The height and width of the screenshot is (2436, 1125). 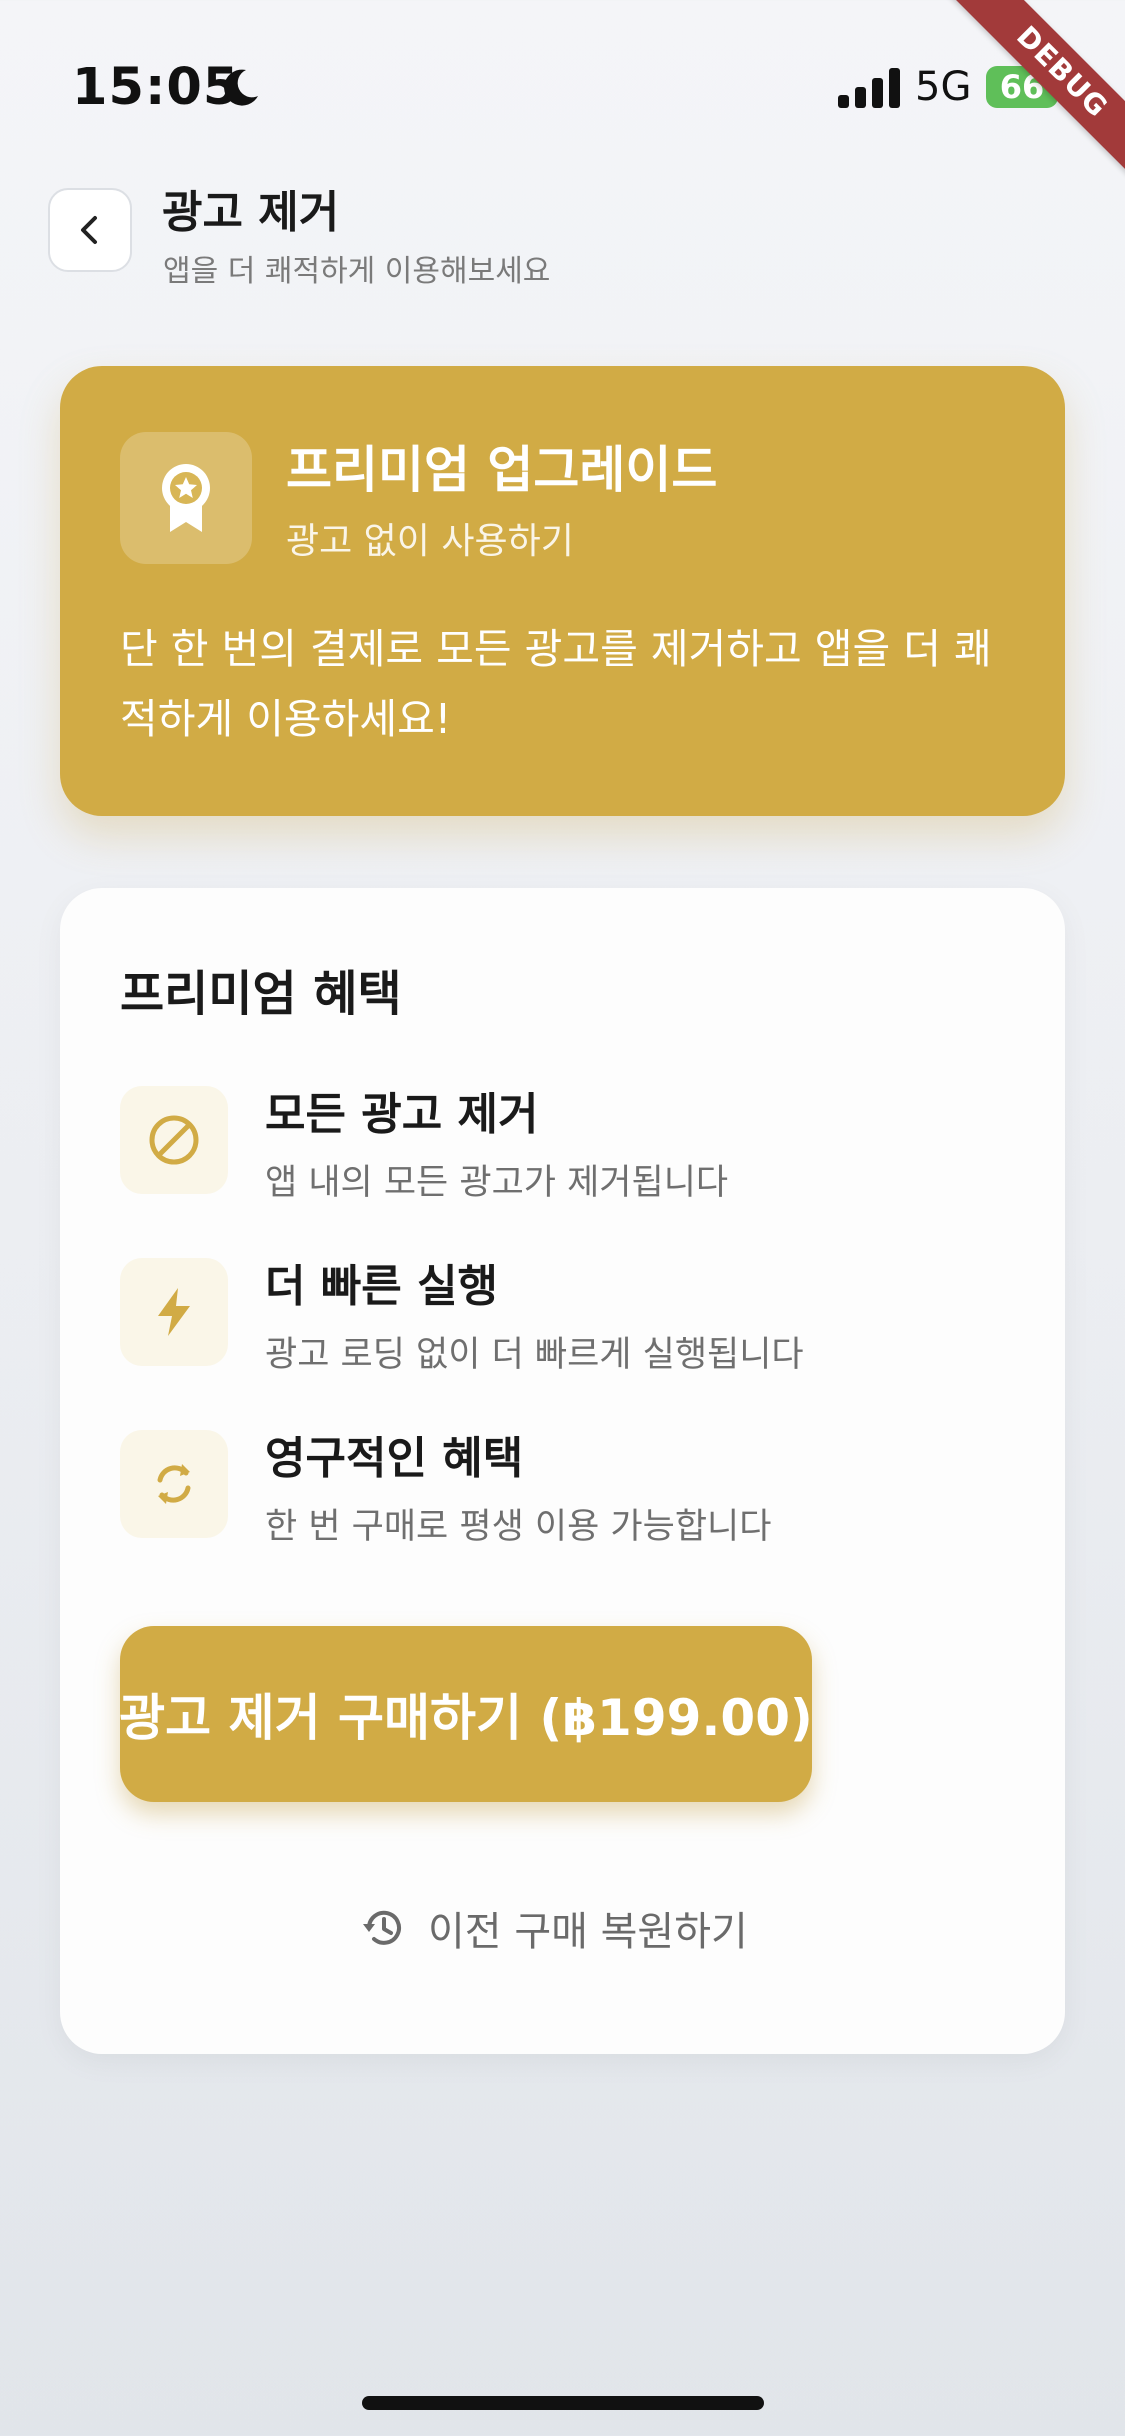 I want to click on award-icon, so click(x=186, y=498).